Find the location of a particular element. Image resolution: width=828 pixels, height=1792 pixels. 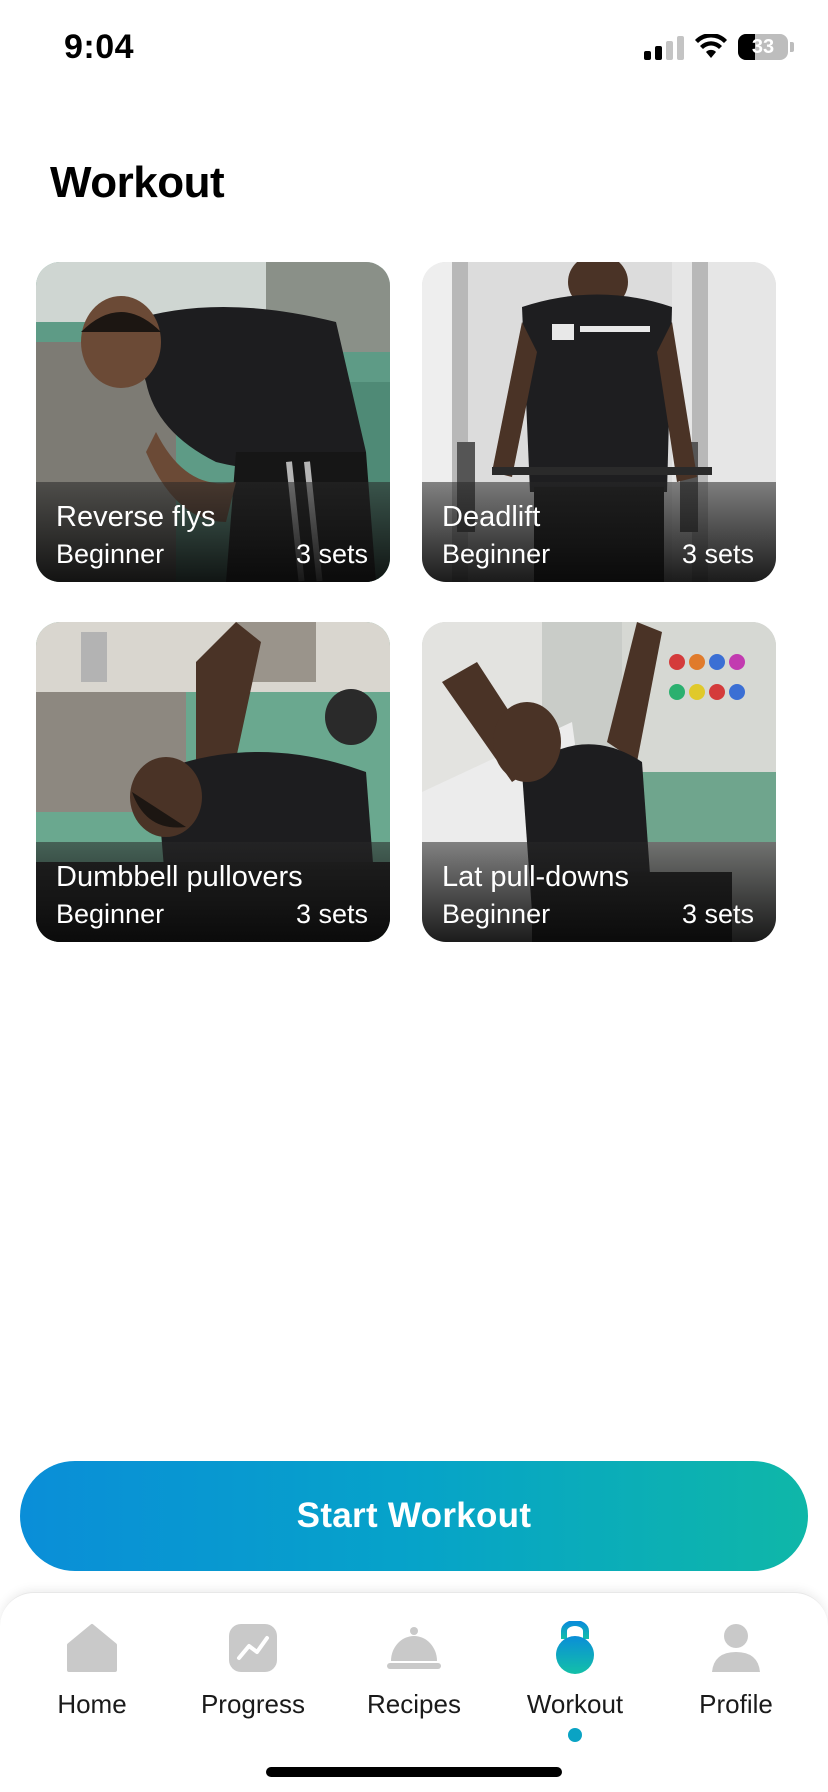

tab-label: Home is located at coordinates (92, 1704).